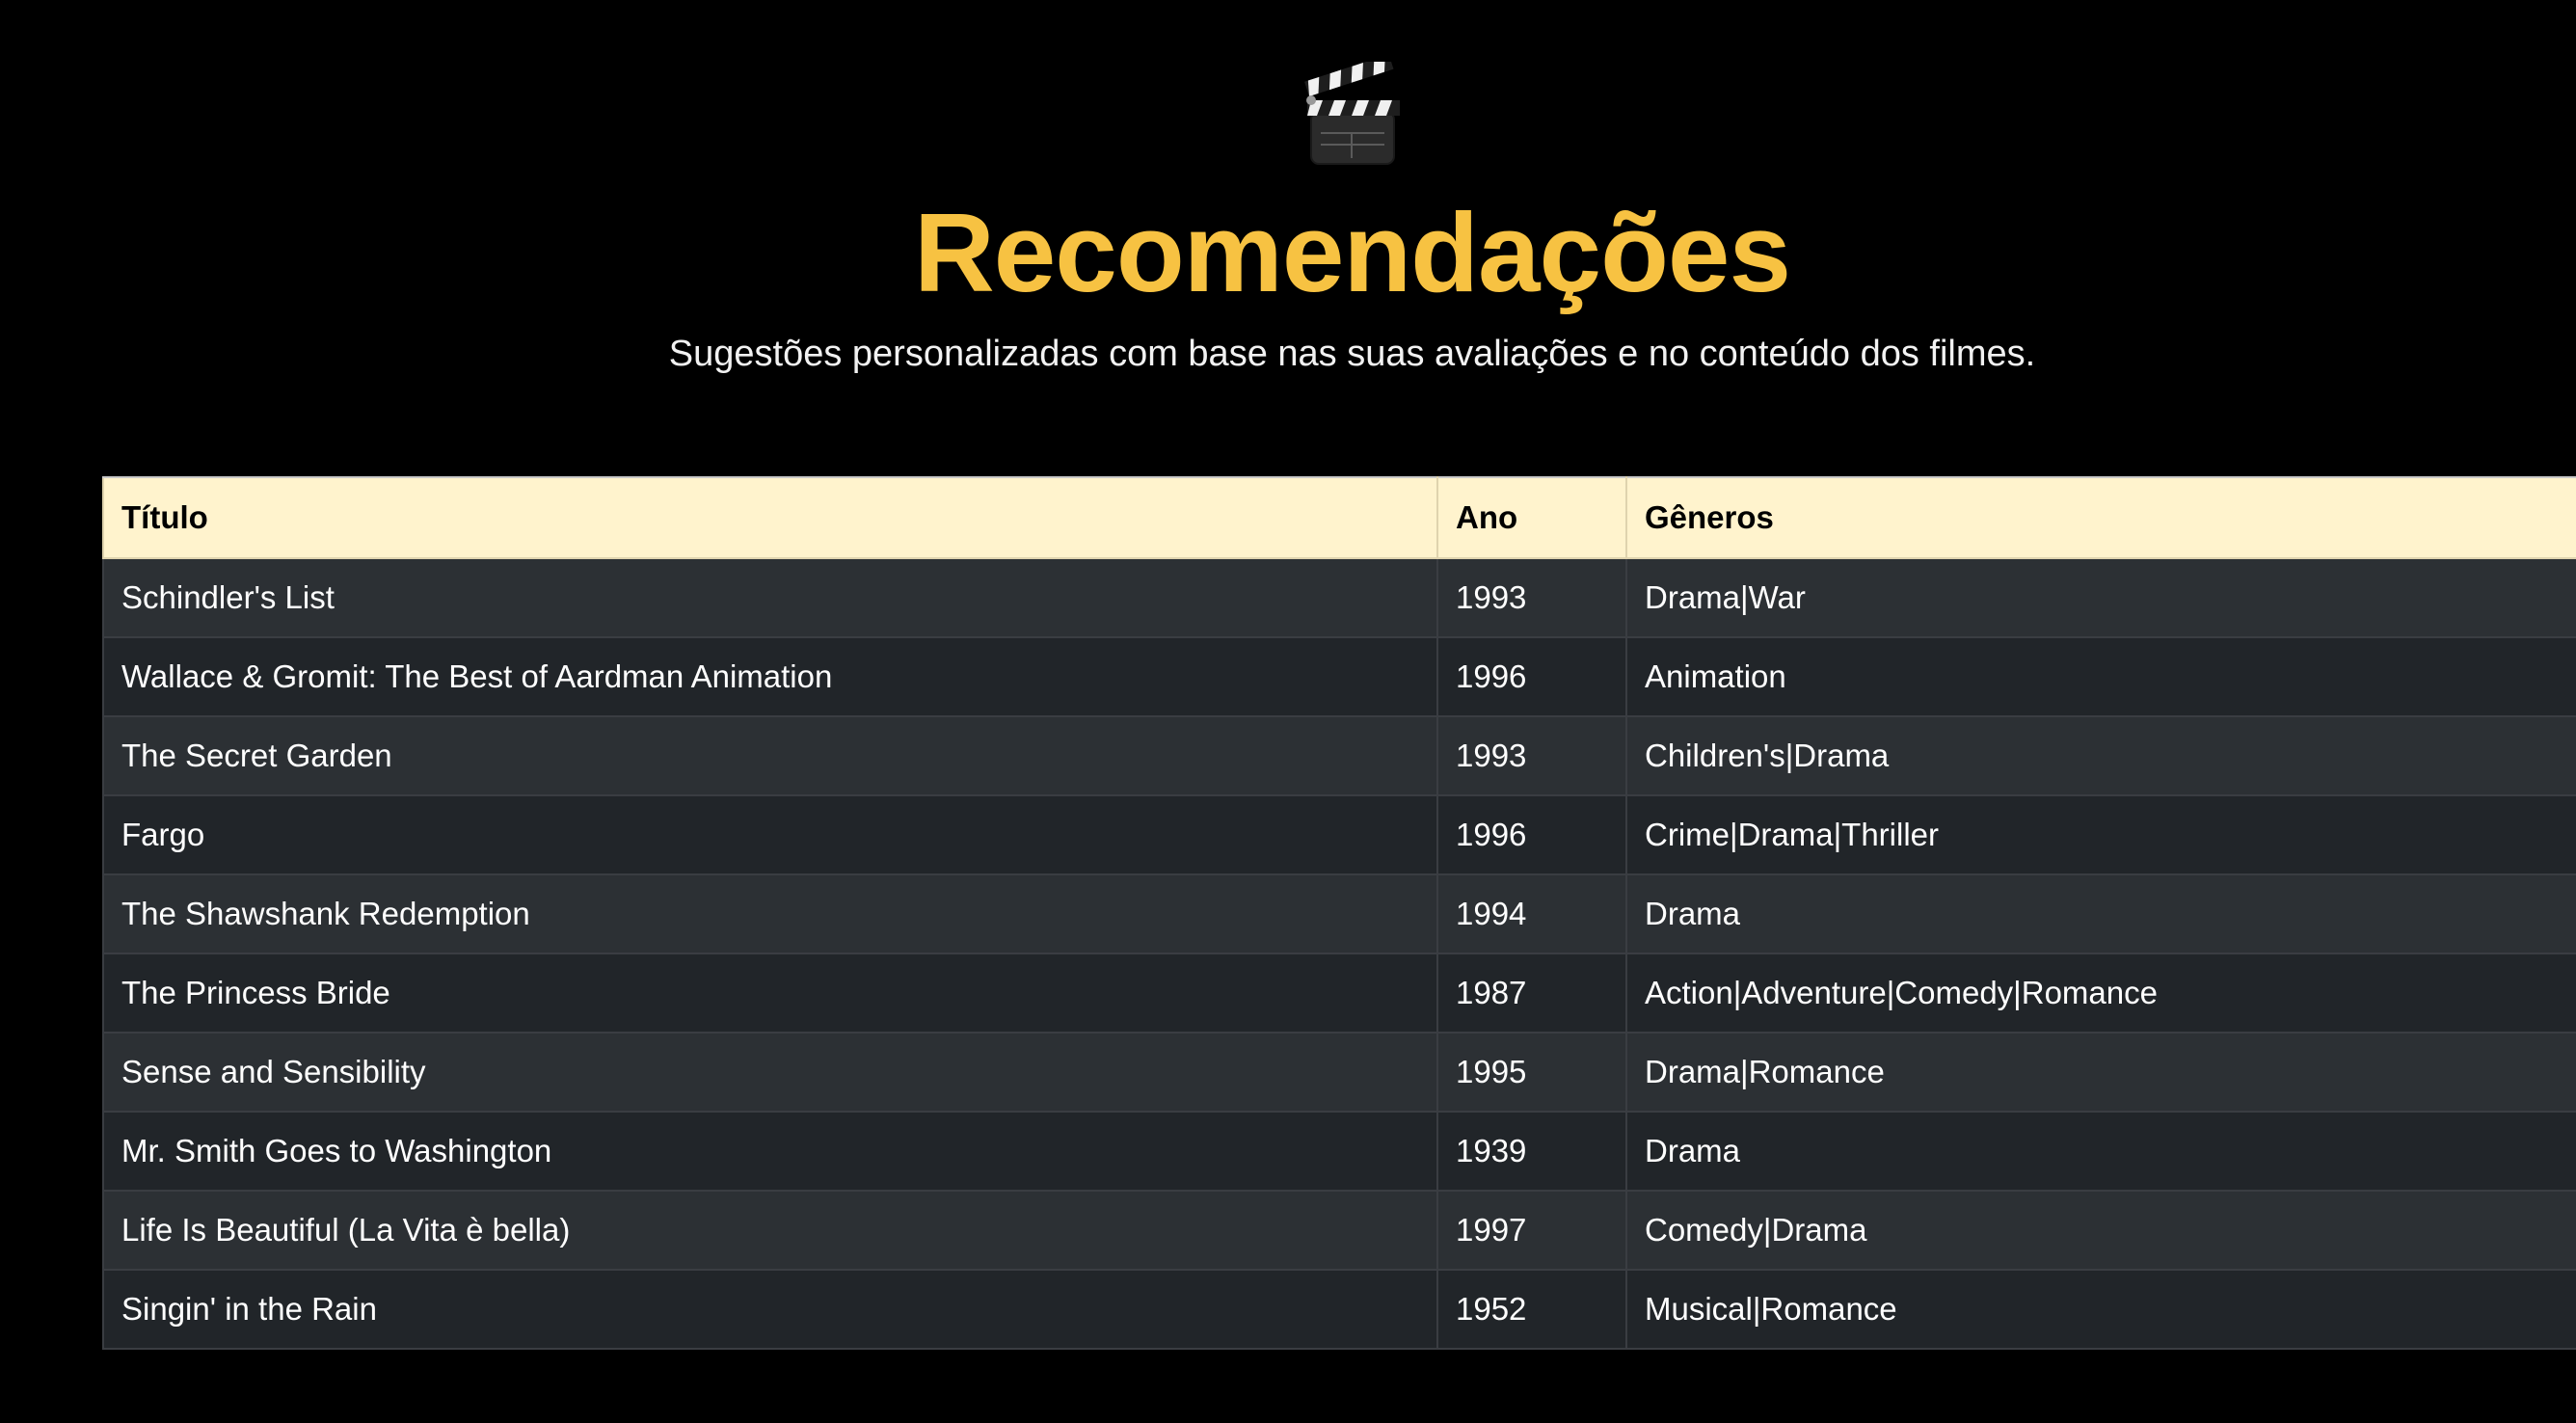  Describe the element at coordinates (770, 1230) in the screenshot. I see `movie-title-cell: Life Is Beautiful (La Vita è bella)` at that location.